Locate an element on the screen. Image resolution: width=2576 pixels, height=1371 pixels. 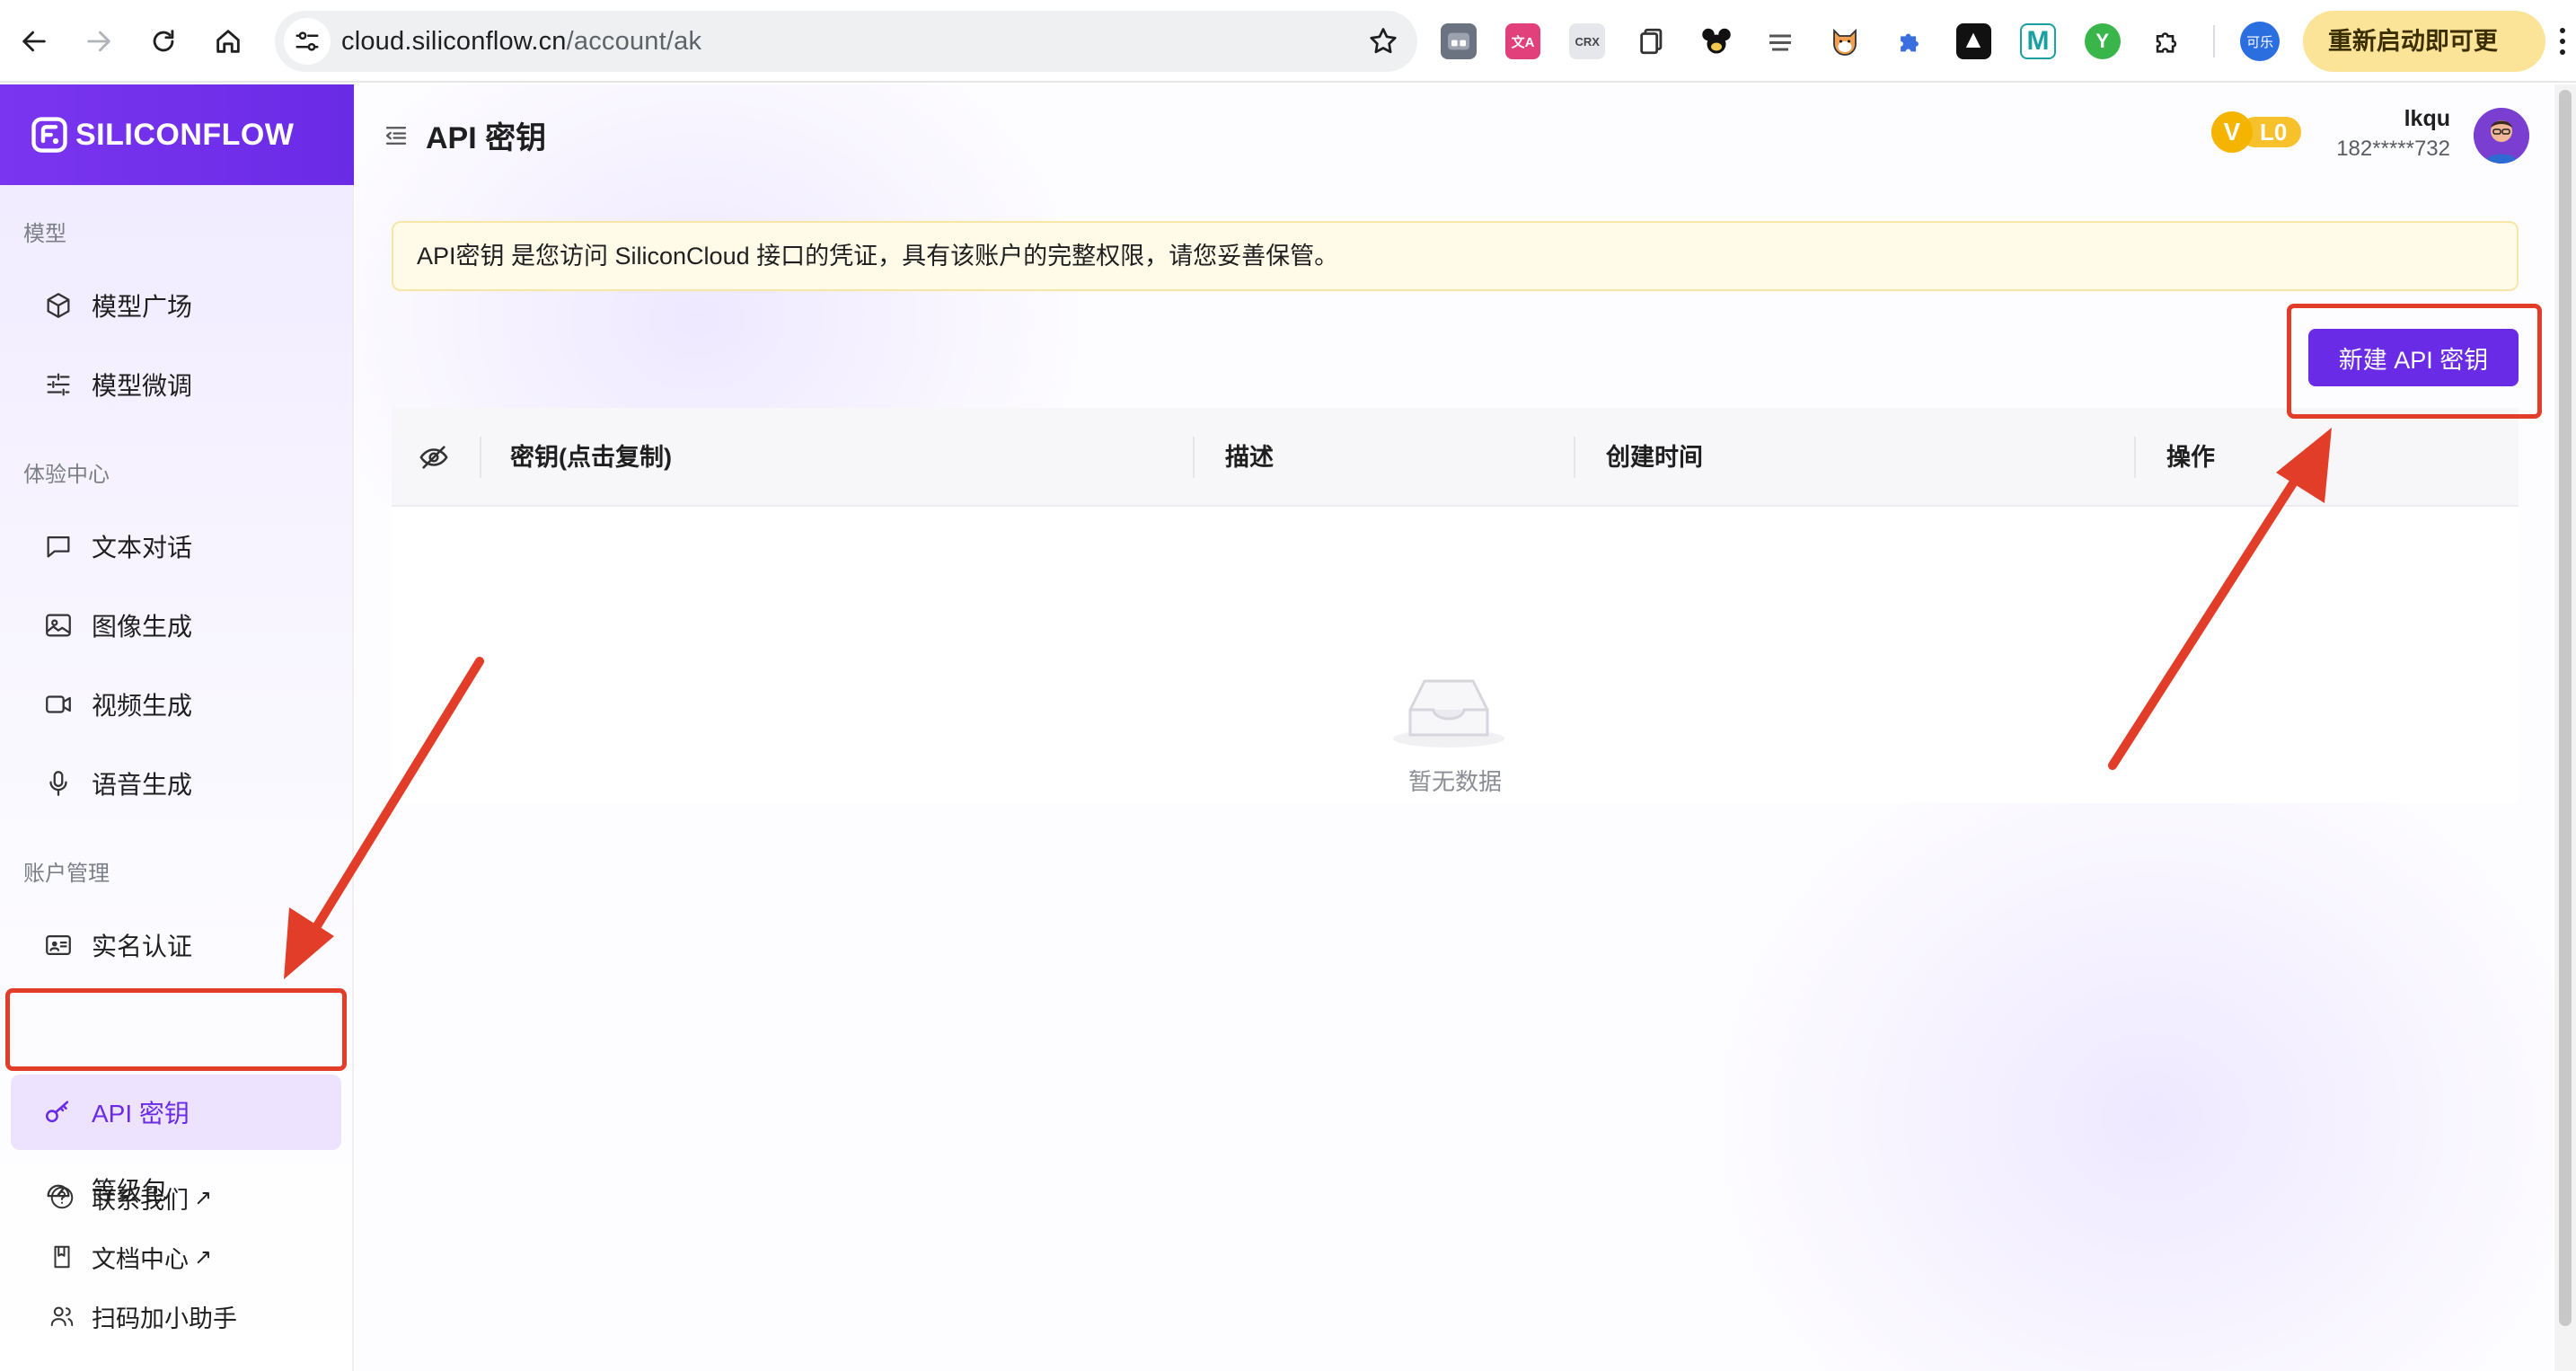
image-icon is located at coordinates (58, 625).